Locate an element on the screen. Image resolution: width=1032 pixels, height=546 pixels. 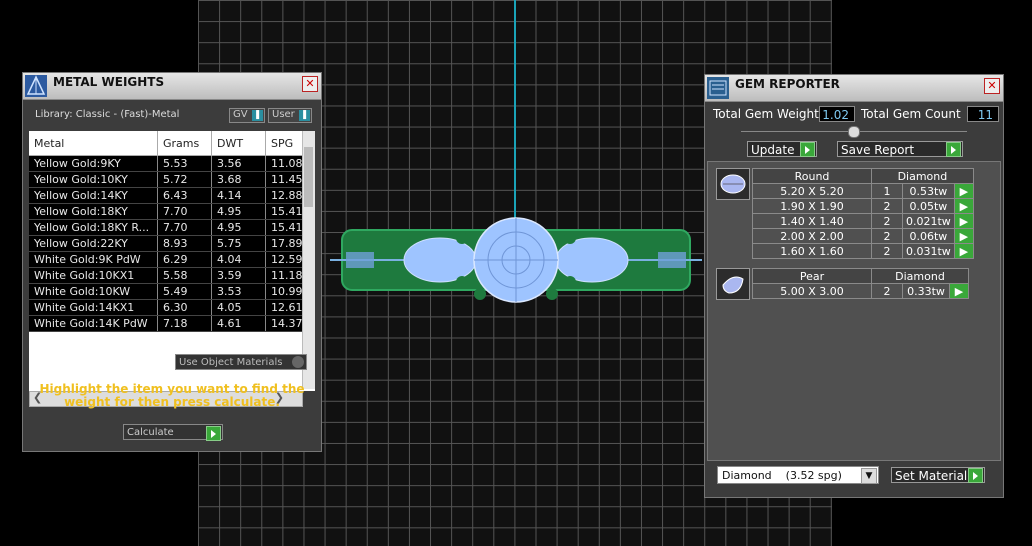
gem-row: 1.40 X 1.40 2 0.021tw ▶ is located at coordinates (863, 221).